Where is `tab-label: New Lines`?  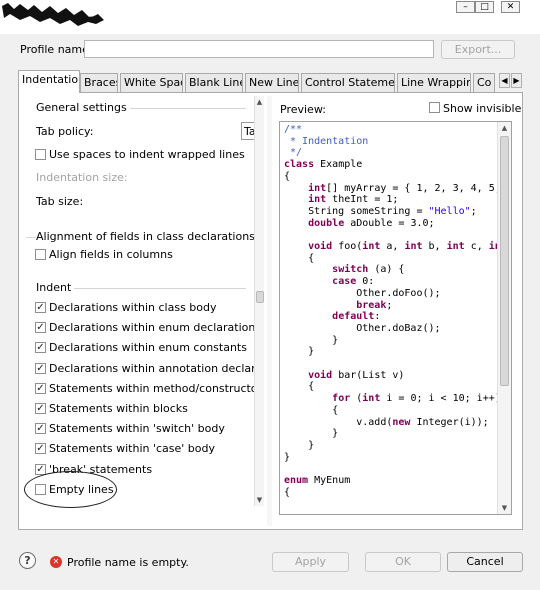
tab-label: New Lines is located at coordinates (274, 82).